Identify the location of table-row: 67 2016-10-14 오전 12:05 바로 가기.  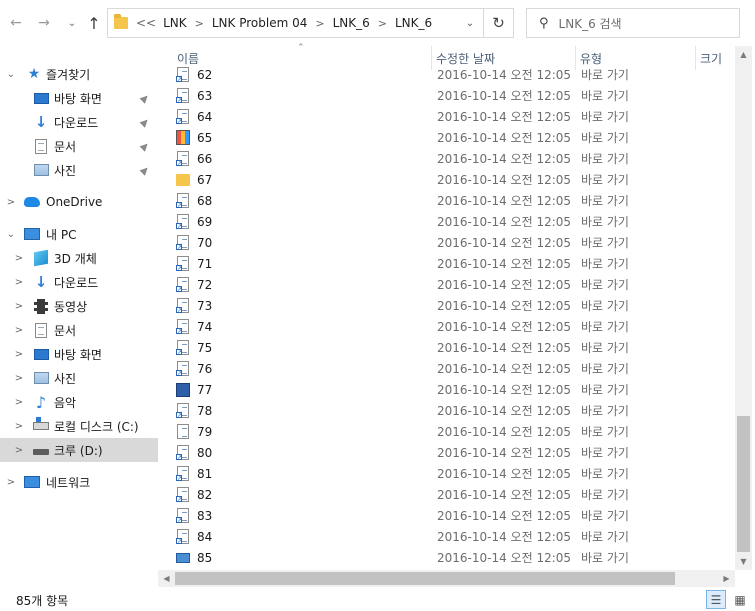
(448, 179).